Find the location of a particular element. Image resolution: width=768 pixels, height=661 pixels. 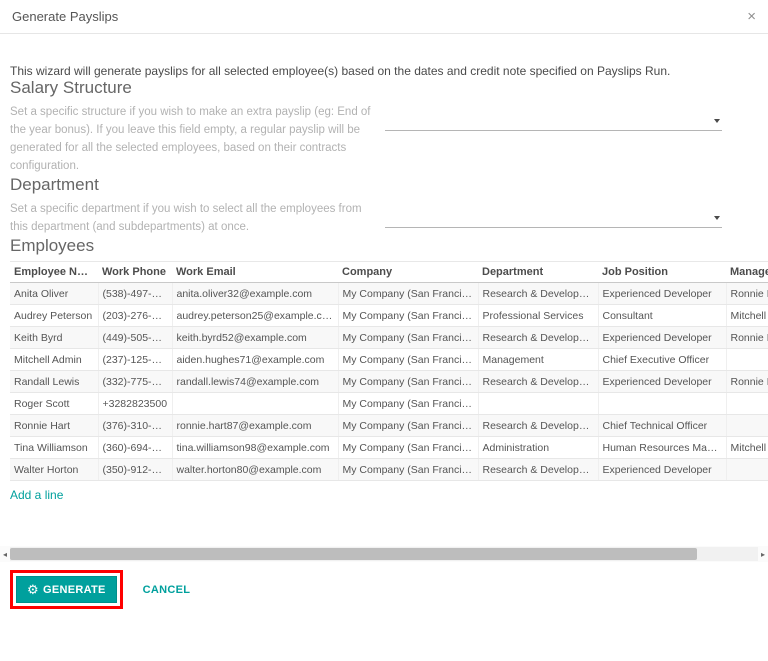

col-header-job-position: Job Position is located at coordinates (662, 272).